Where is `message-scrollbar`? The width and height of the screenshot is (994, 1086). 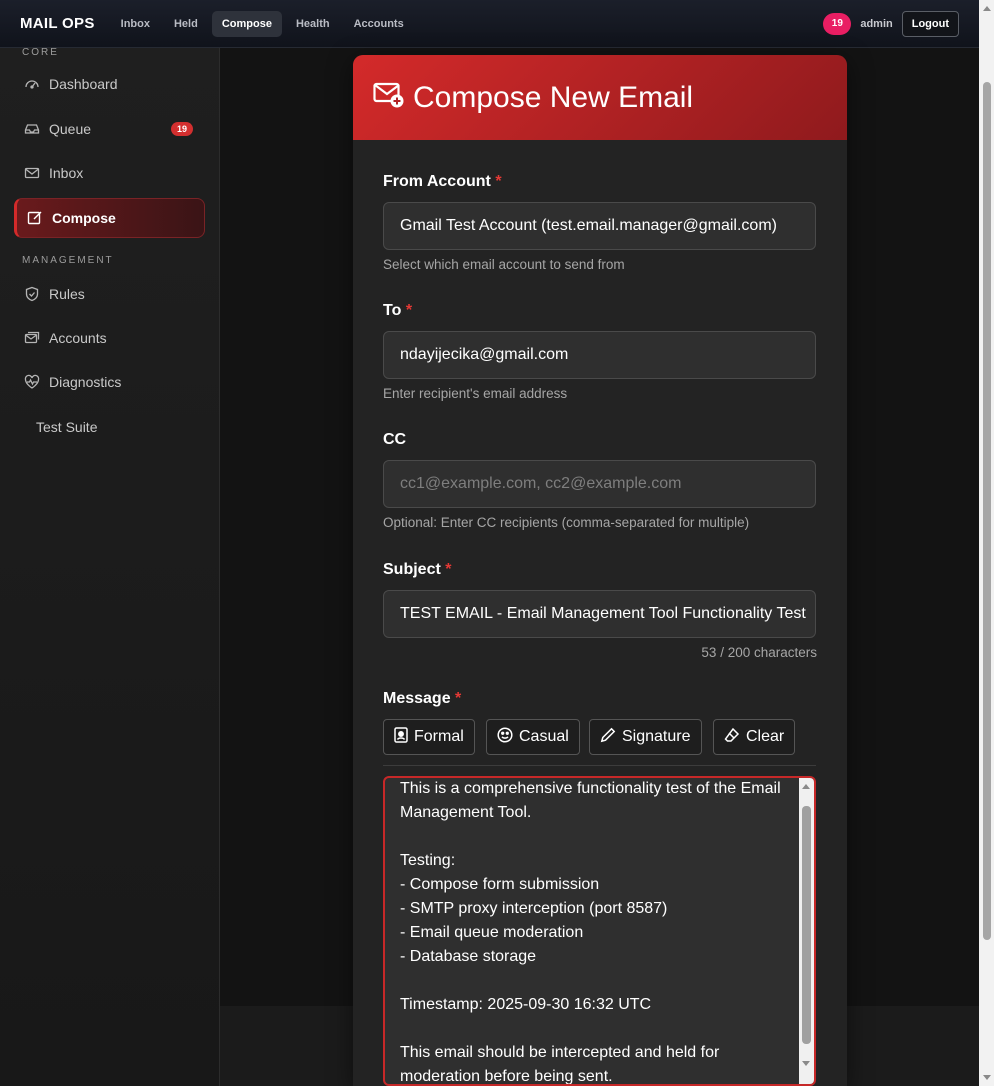
message-scrollbar is located at coordinates (806, 931).